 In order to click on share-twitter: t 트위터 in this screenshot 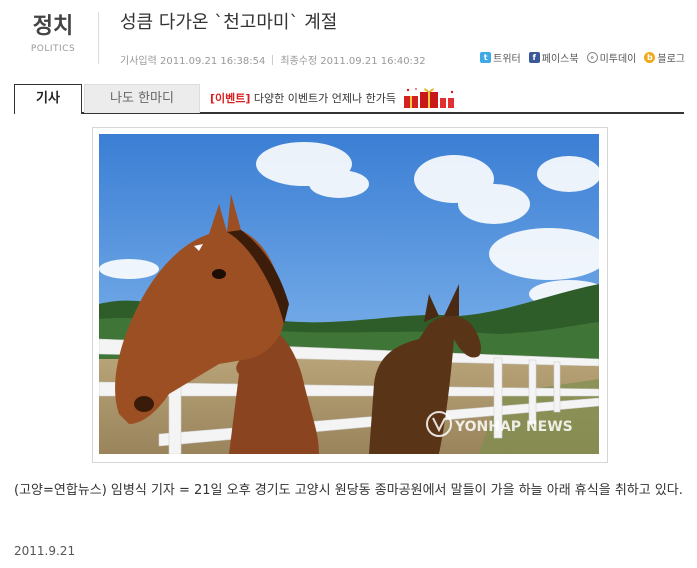, I will do `click(500, 57)`.